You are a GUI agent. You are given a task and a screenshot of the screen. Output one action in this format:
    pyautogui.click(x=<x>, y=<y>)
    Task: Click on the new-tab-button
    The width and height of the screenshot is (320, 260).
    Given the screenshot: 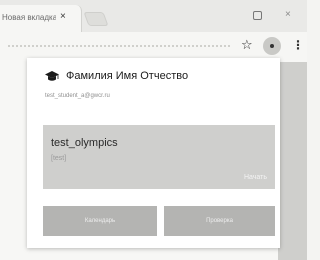 What is the action you would take?
    pyautogui.click(x=96, y=19)
    